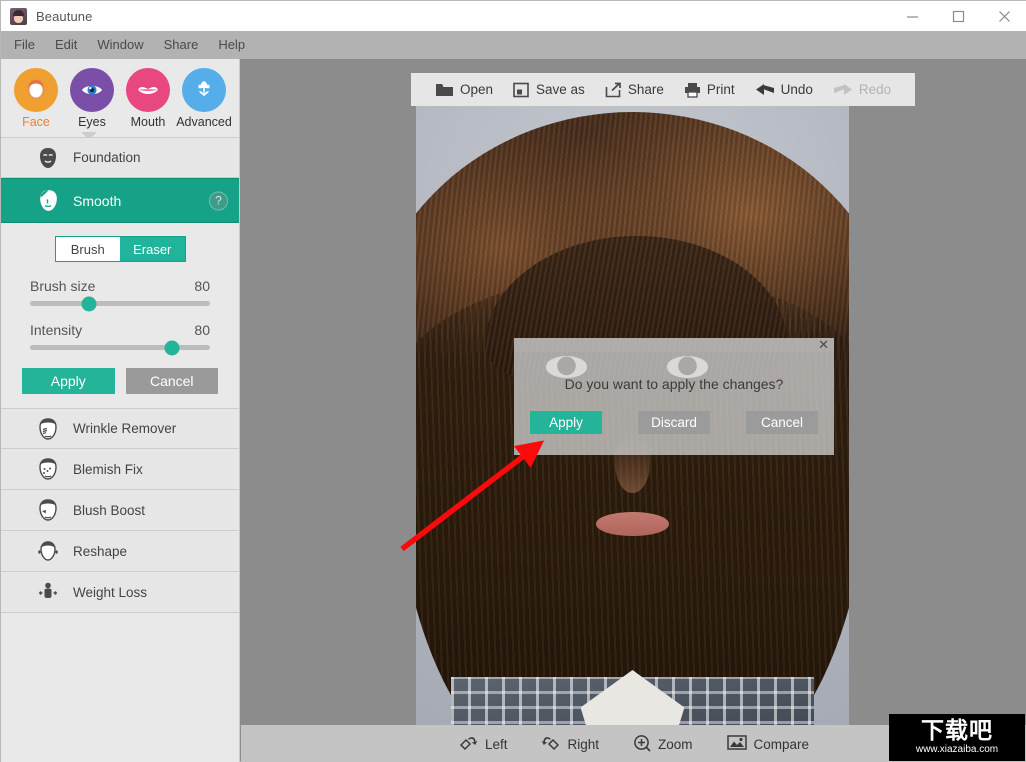 This screenshot has width=1026, height=762. What do you see at coordinates (56, 330) in the screenshot?
I see `intensity-label: Intensity` at bounding box center [56, 330].